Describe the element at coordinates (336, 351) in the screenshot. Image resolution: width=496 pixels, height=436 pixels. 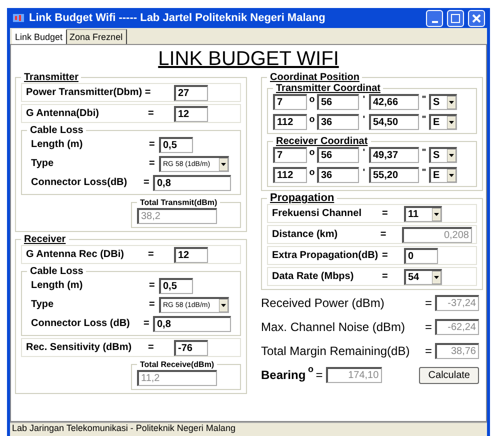
I see `result-label: Total Margin Remaining(dB)` at that location.